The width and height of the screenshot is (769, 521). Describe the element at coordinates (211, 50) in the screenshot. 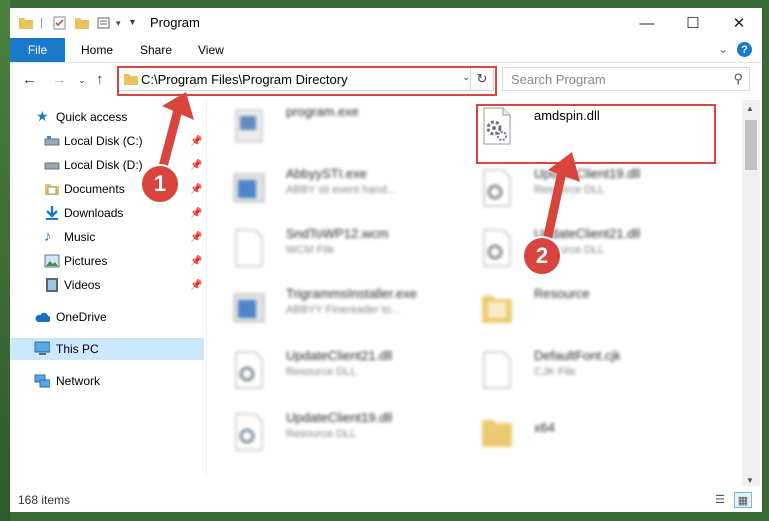

I see `tab-view: View` at that location.